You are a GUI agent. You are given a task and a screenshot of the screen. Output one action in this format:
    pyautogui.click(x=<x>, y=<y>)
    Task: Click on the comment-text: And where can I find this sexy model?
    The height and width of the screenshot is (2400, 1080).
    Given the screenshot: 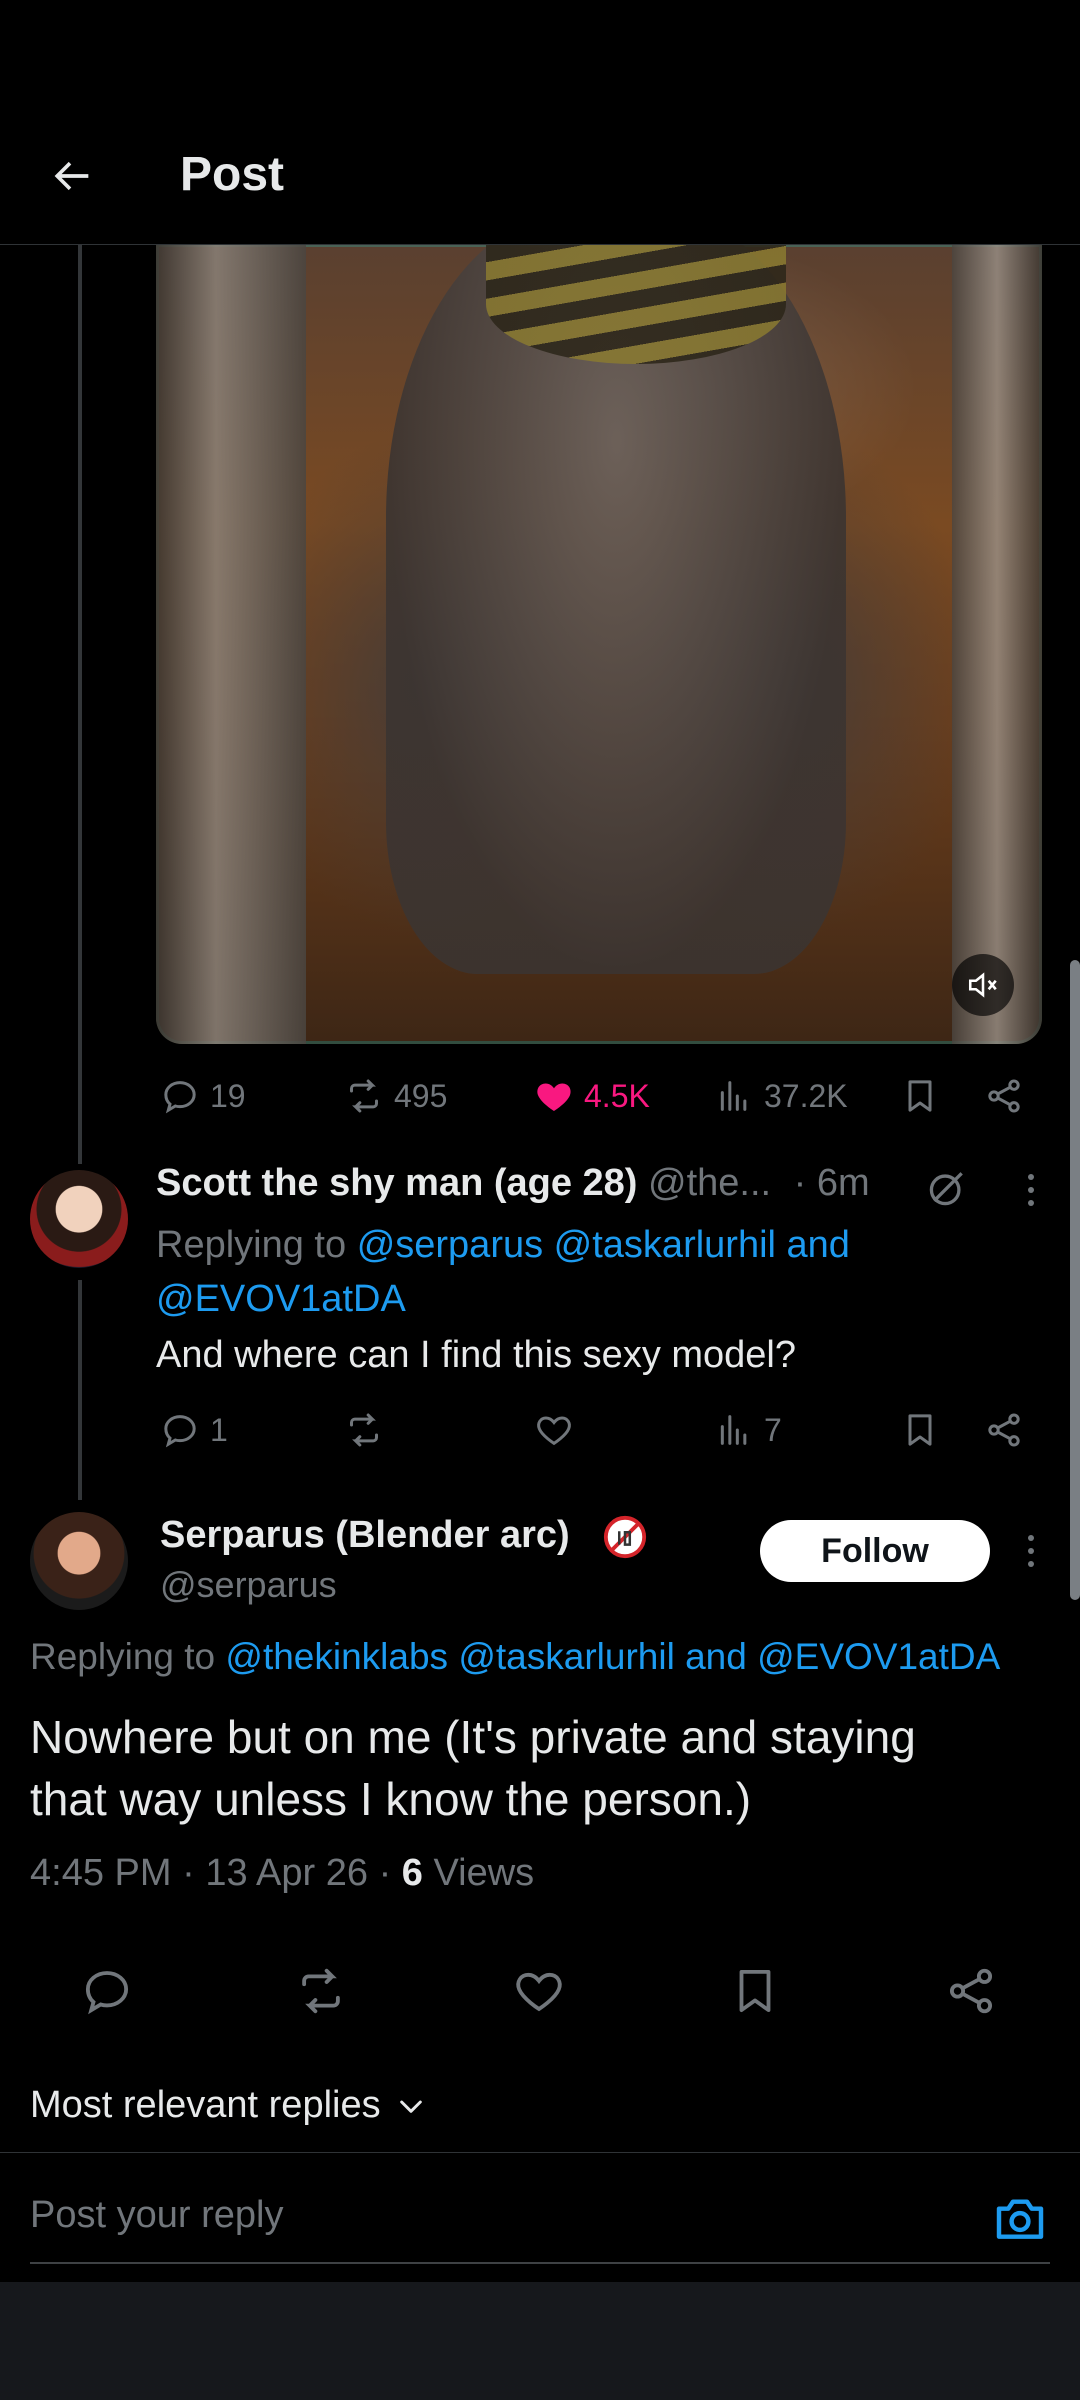 What is the action you would take?
    pyautogui.click(x=476, y=1355)
    